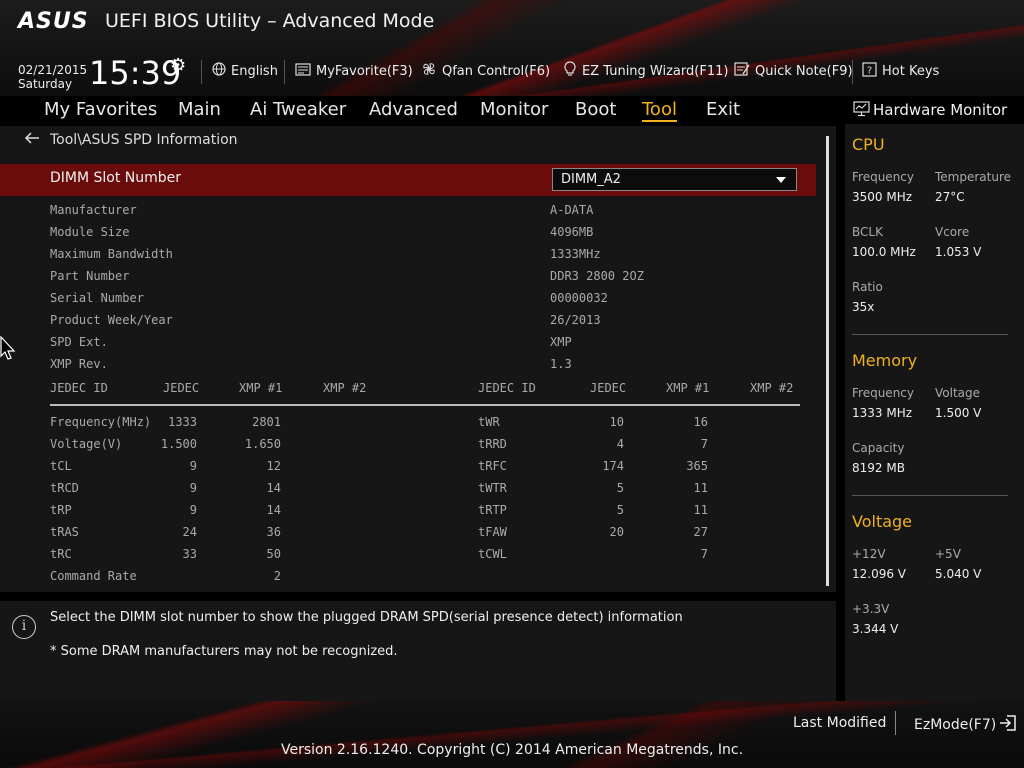  Describe the element at coordinates (64, 532) in the screenshot. I see `timing-name: tRAS` at that location.